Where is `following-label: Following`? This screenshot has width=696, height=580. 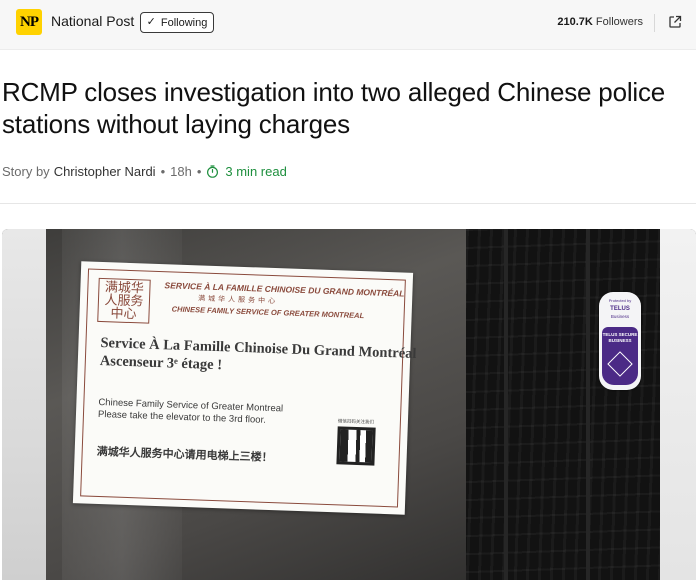
following-label: Following is located at coordinates (184, 22).